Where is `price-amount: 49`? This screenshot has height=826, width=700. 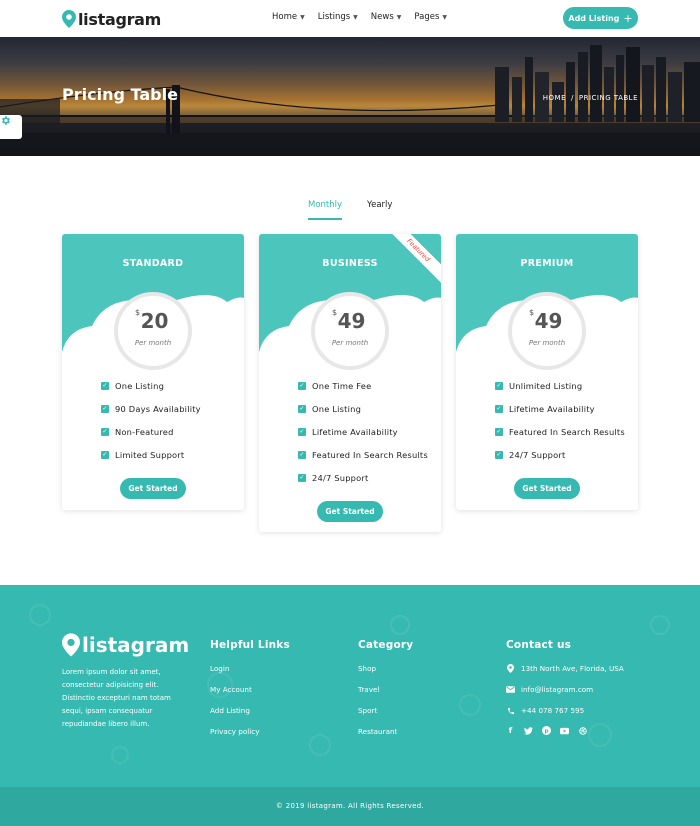 price-amount: 49 is located at coordinates (351, 321).